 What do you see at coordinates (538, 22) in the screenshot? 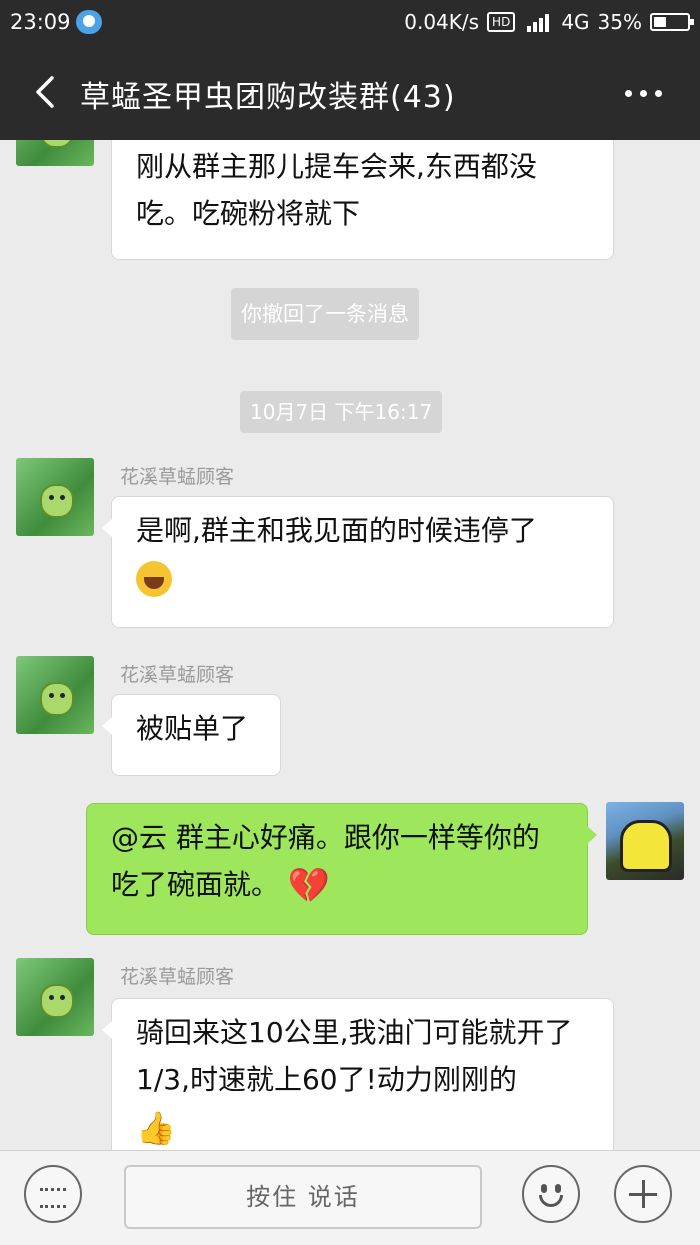
I see `signal-icon` at bounding box center [538, 22].